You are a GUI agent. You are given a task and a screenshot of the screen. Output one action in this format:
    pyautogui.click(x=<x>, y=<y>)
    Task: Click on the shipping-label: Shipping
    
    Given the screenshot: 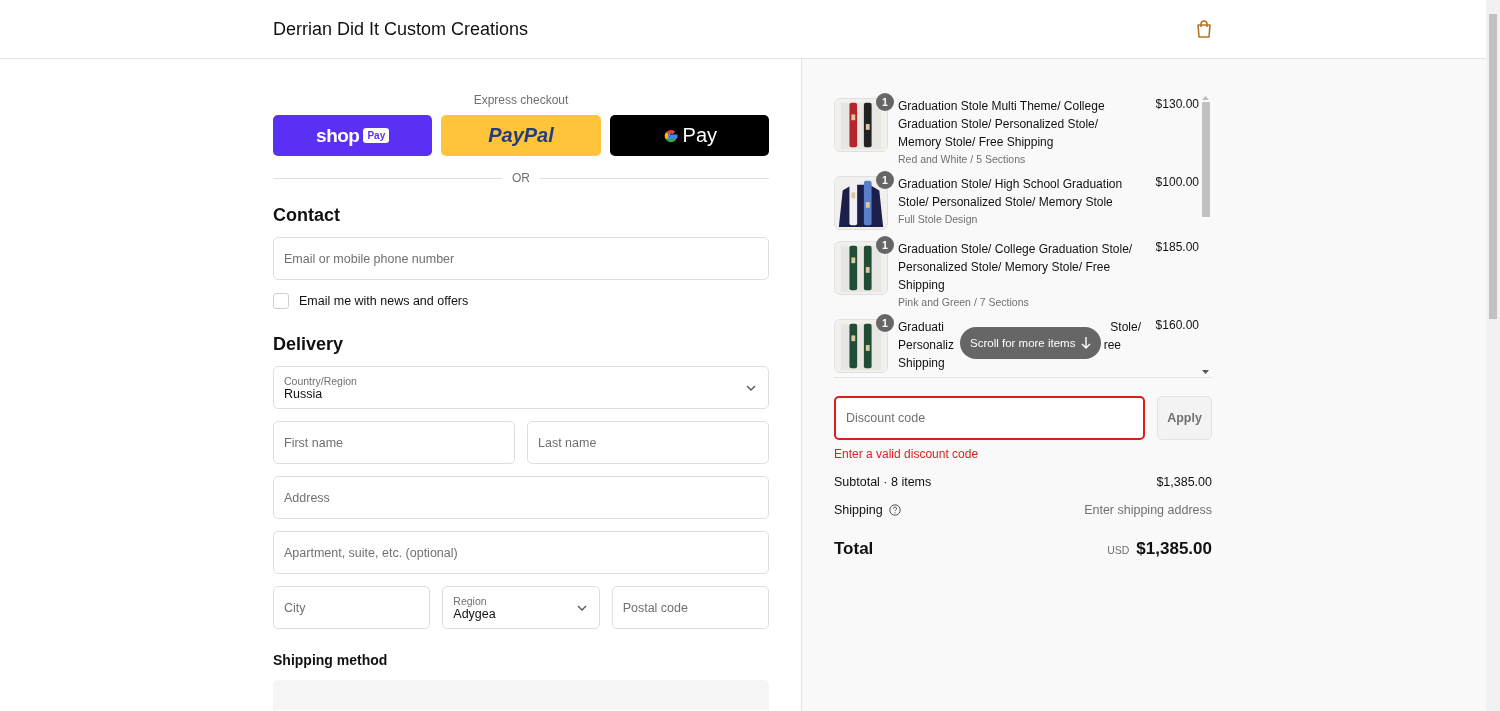 What is the action you would take?
    pyautogui.click(x=858, y=510)
    